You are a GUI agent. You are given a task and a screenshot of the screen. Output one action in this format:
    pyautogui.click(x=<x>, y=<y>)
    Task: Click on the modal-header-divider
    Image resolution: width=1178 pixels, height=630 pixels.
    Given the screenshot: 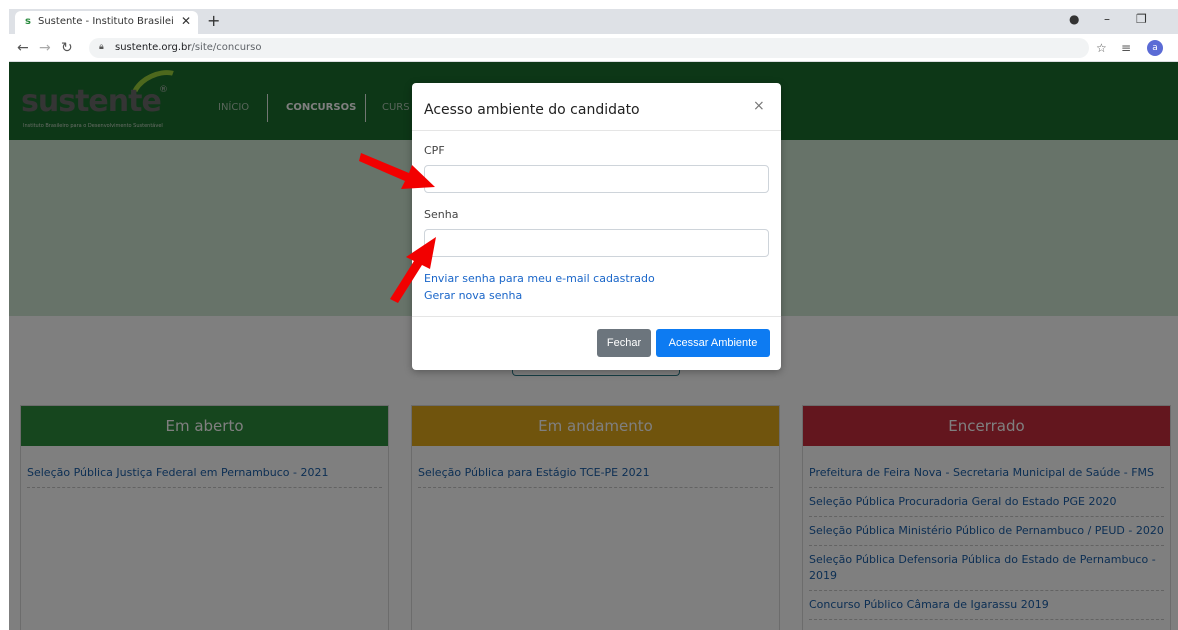 What is the action you would take?
    pyautogui.click(x=596, y=130)
    